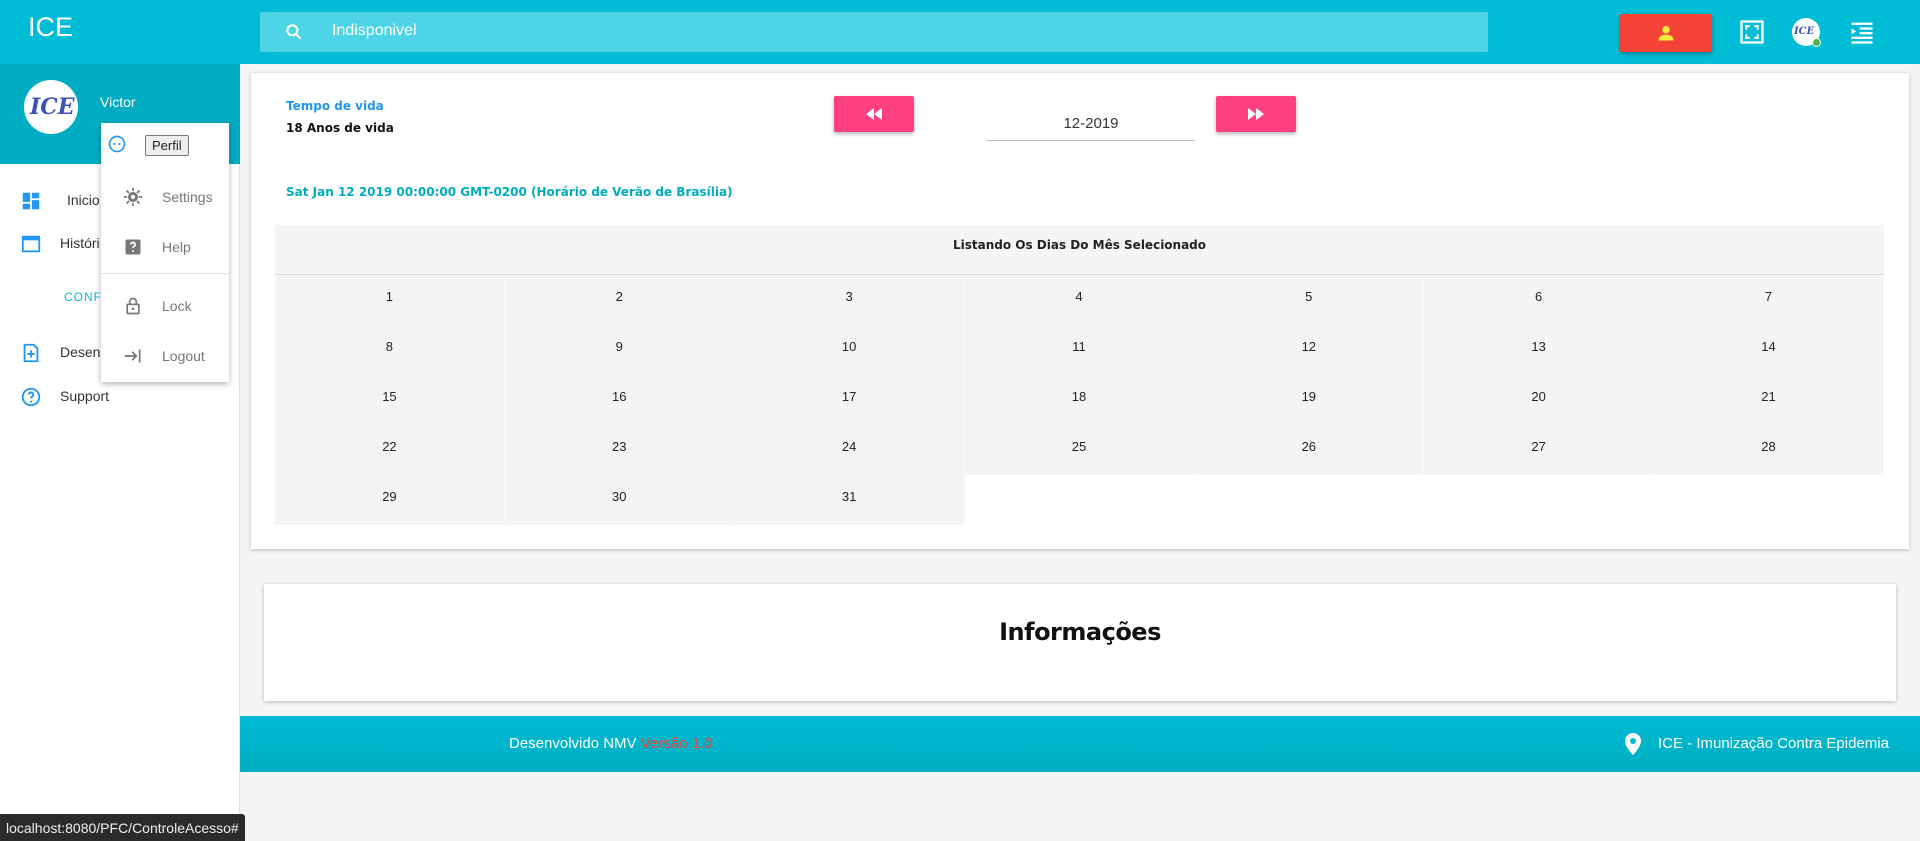 Image resolution: width=1920 pixels, height=841 pixels. Describe the element at coordinates (31, 244) in the screenshot. I see `history-icon` at that location.